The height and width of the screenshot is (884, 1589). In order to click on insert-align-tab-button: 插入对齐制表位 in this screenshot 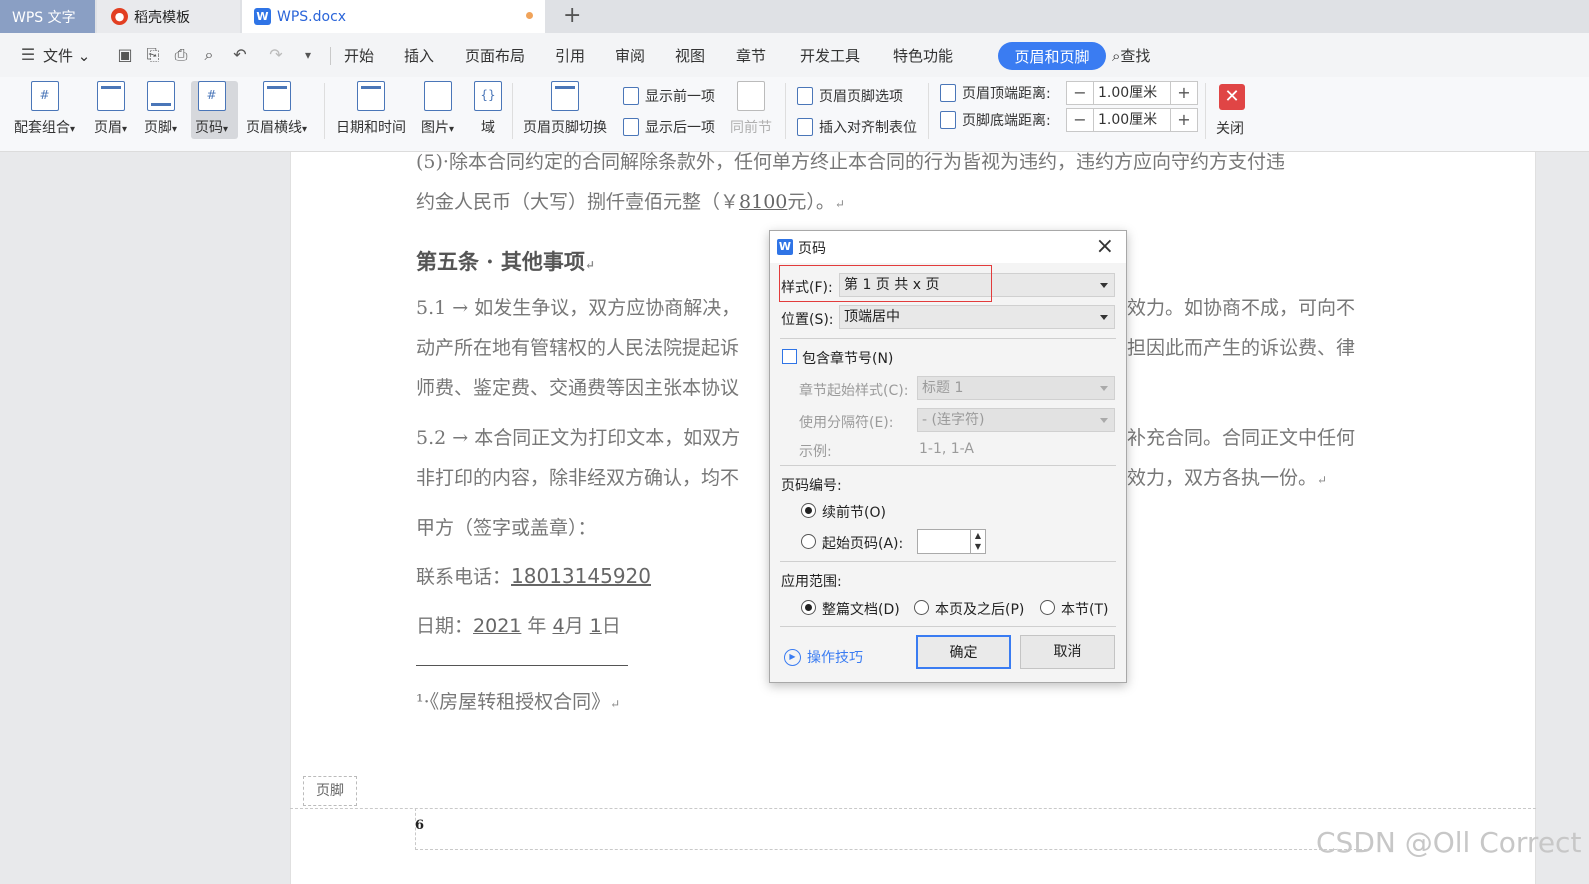, I will do `click(857, 127)`.